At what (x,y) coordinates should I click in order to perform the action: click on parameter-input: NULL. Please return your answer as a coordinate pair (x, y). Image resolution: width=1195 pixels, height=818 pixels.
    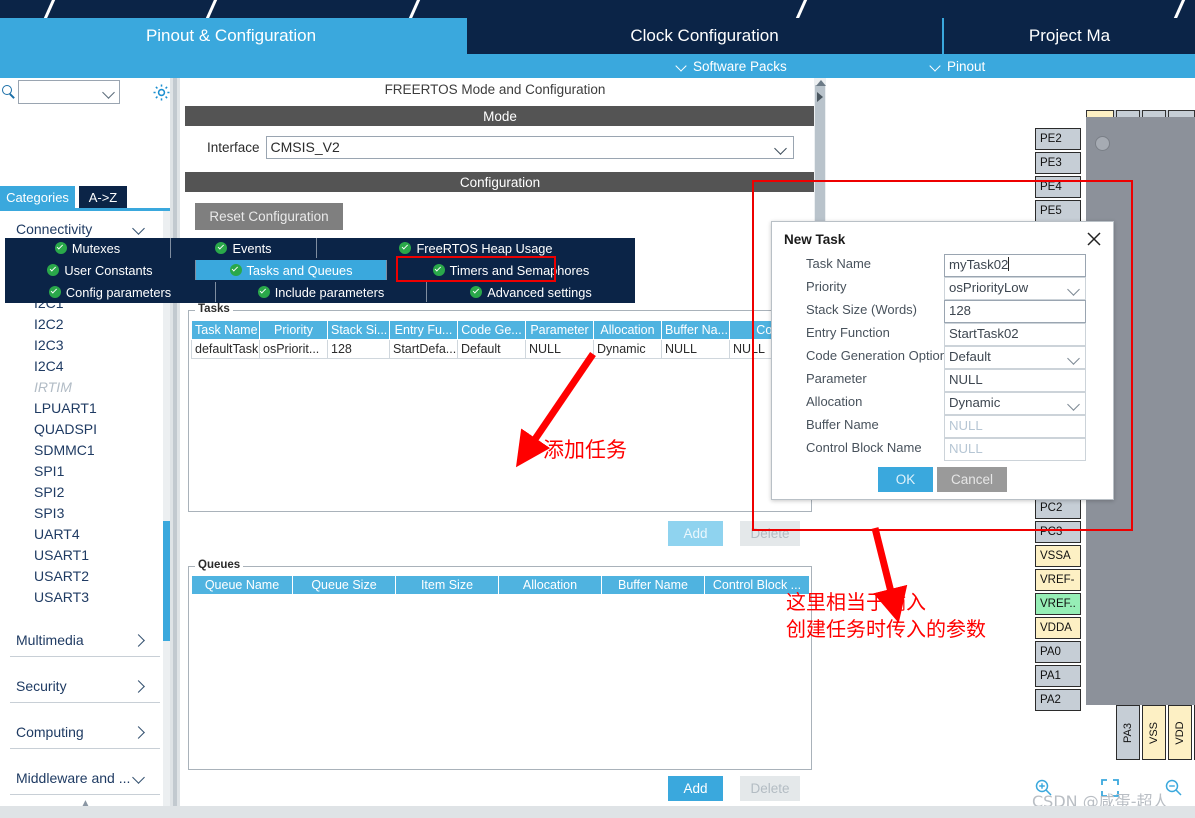
    Looking at the image, I should click on (1015, 380).